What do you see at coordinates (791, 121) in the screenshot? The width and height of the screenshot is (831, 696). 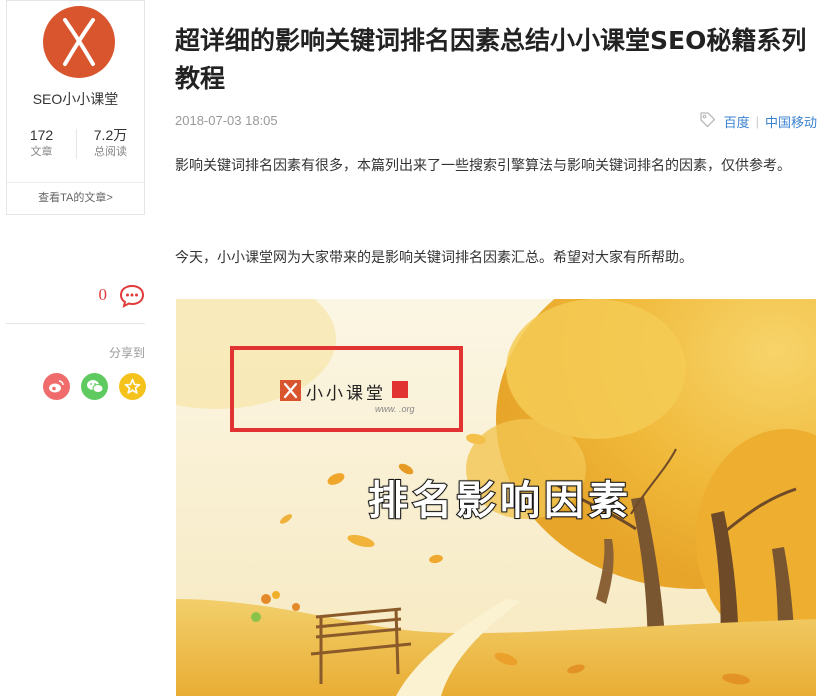 I see `tag-china-mobile: 中国移动` at bounding box center [791, 121].